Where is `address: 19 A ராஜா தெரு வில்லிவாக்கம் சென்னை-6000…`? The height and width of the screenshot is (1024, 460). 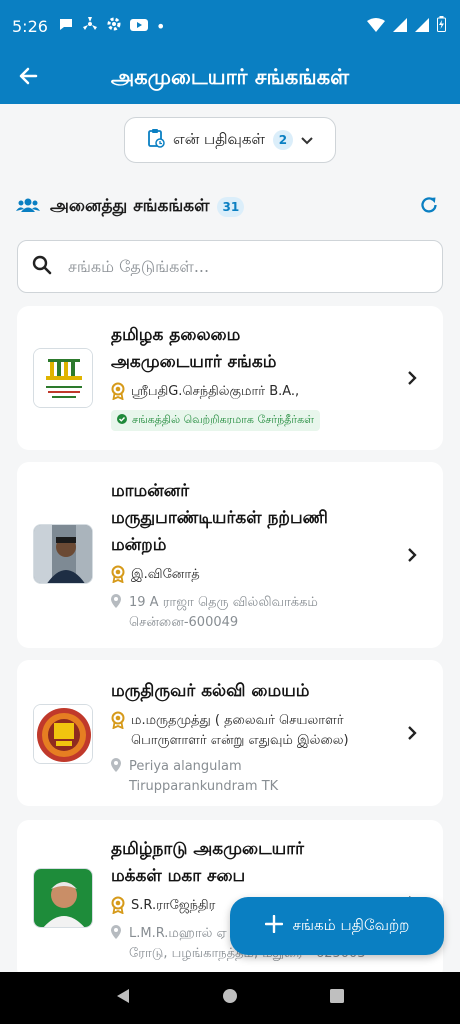 address: 19 A ராஜா தெரு வில்லிவாக்கம் சென்னை-6000… is located at coordinates (223, 613).